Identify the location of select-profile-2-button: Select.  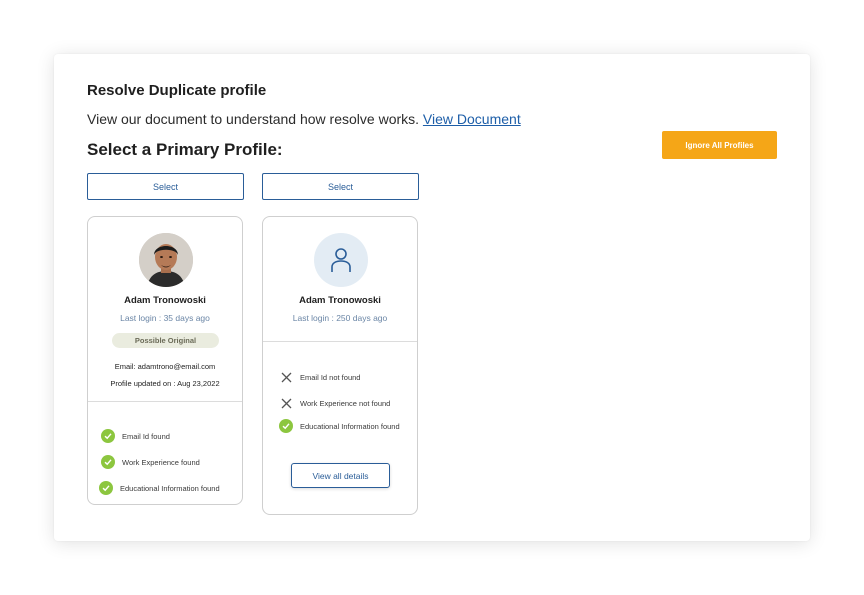
(340, 186).